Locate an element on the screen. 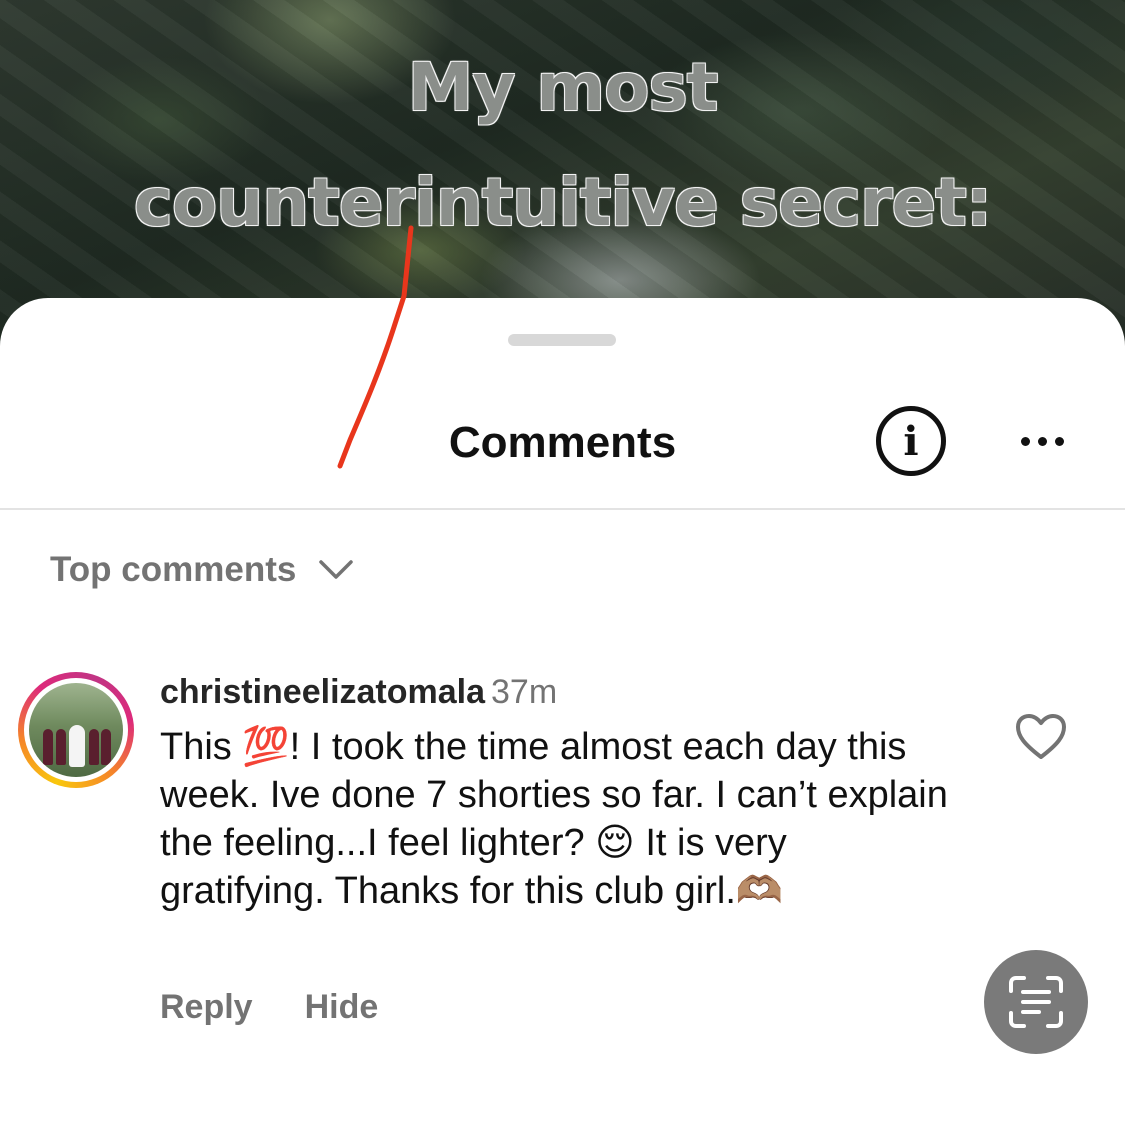 This screenshot has width=1125, height=1125. info-icon-glyph: i is located at coordinates (911, 441).